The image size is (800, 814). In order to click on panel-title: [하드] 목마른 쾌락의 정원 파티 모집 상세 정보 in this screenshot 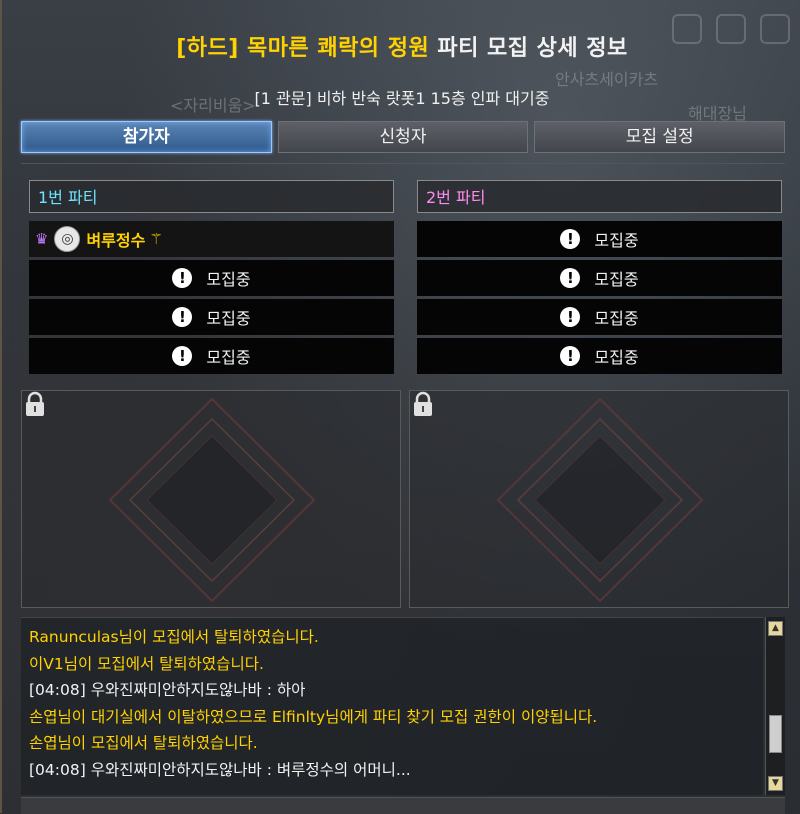, I will do `click(401, 46)`.